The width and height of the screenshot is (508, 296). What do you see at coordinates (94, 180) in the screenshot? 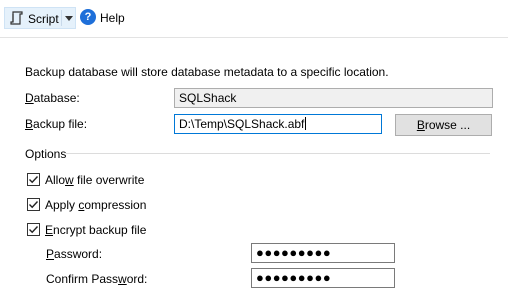
I see `allow-overwrite-label: Allow file overwrite` at bounding box center [94, 180].